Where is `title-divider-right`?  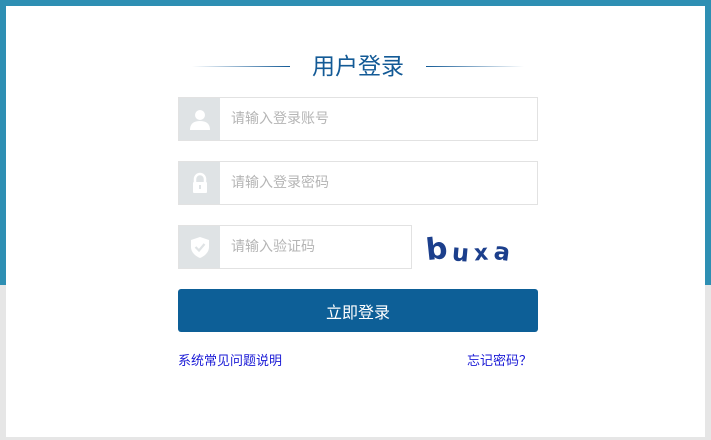 title-divider-right is located at coordinates (475, 66).